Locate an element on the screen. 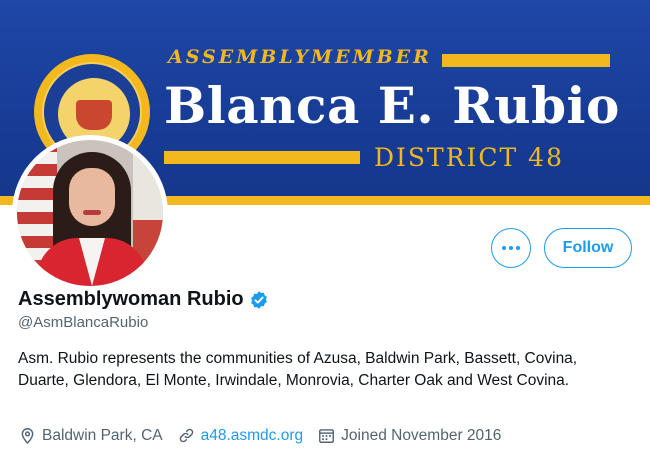 This screenshot has width=650, height=452. avatar is located at coordinates (90, 213).